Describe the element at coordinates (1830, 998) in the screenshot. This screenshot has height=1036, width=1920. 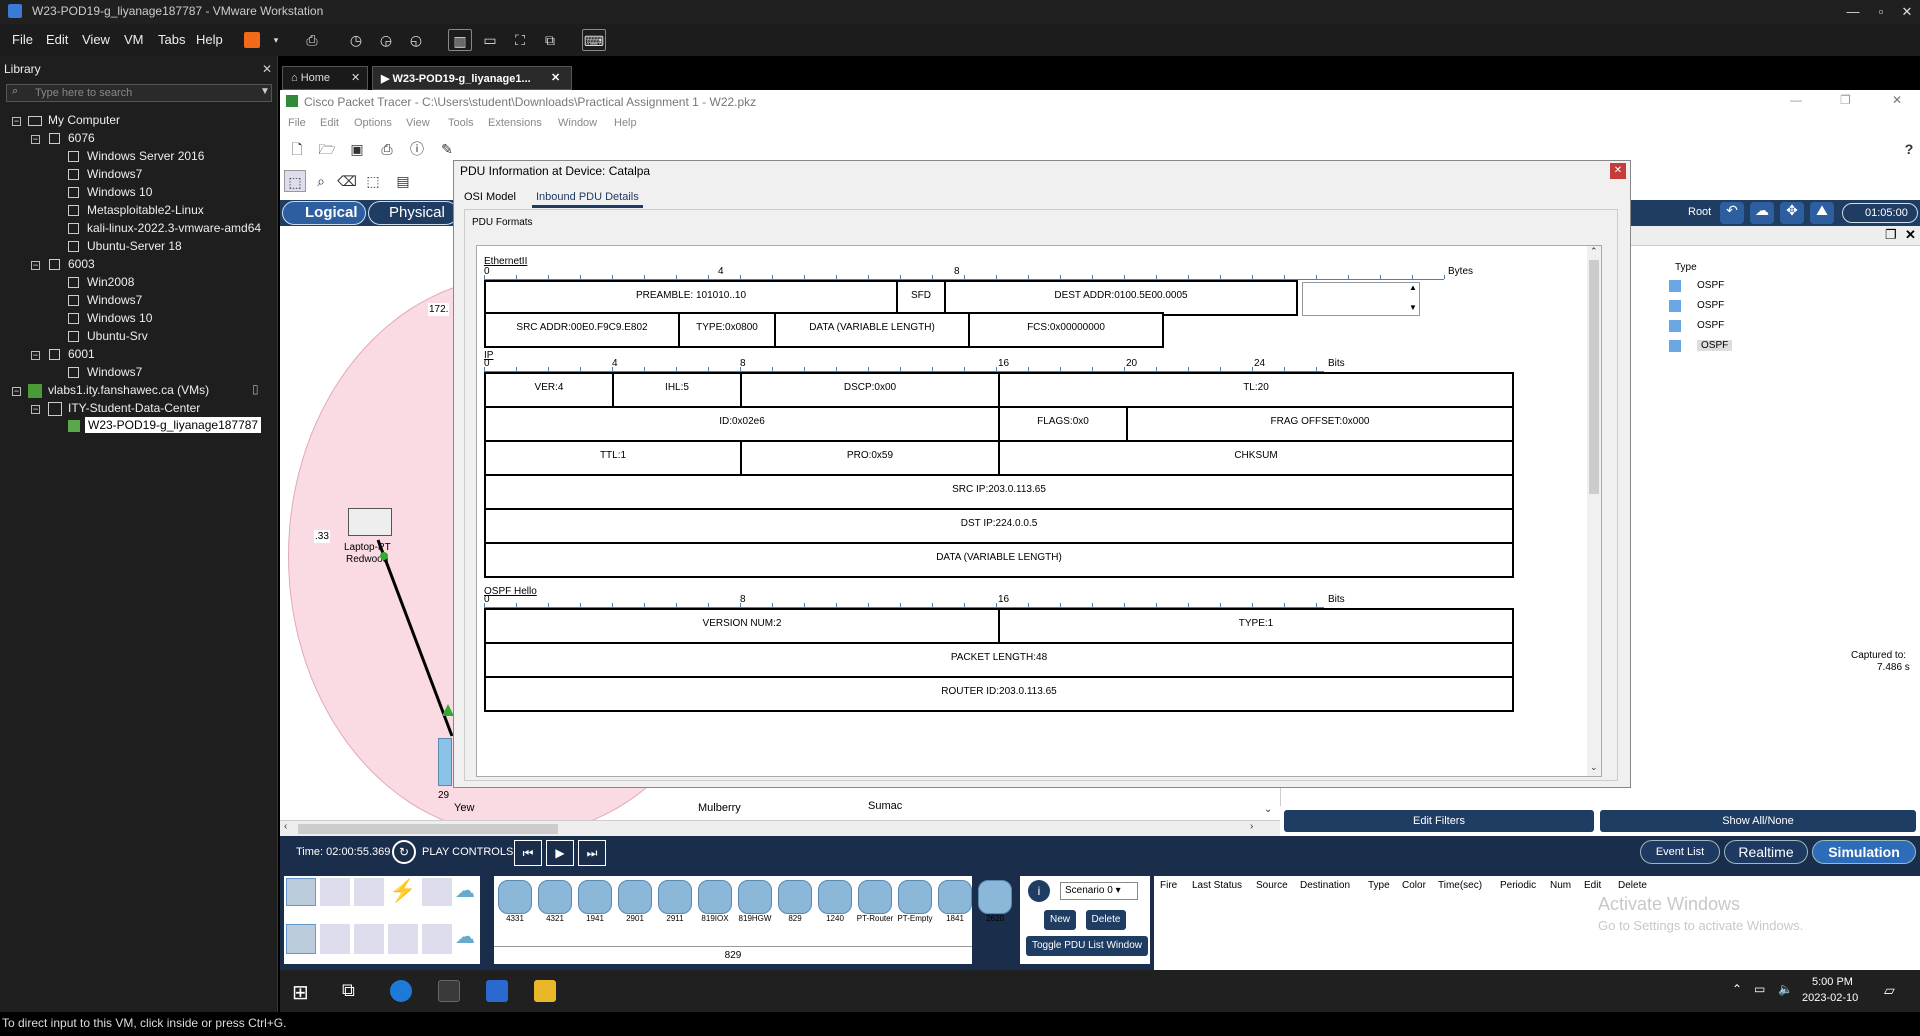
I see `tray-date: 2023-02-10` at that location.